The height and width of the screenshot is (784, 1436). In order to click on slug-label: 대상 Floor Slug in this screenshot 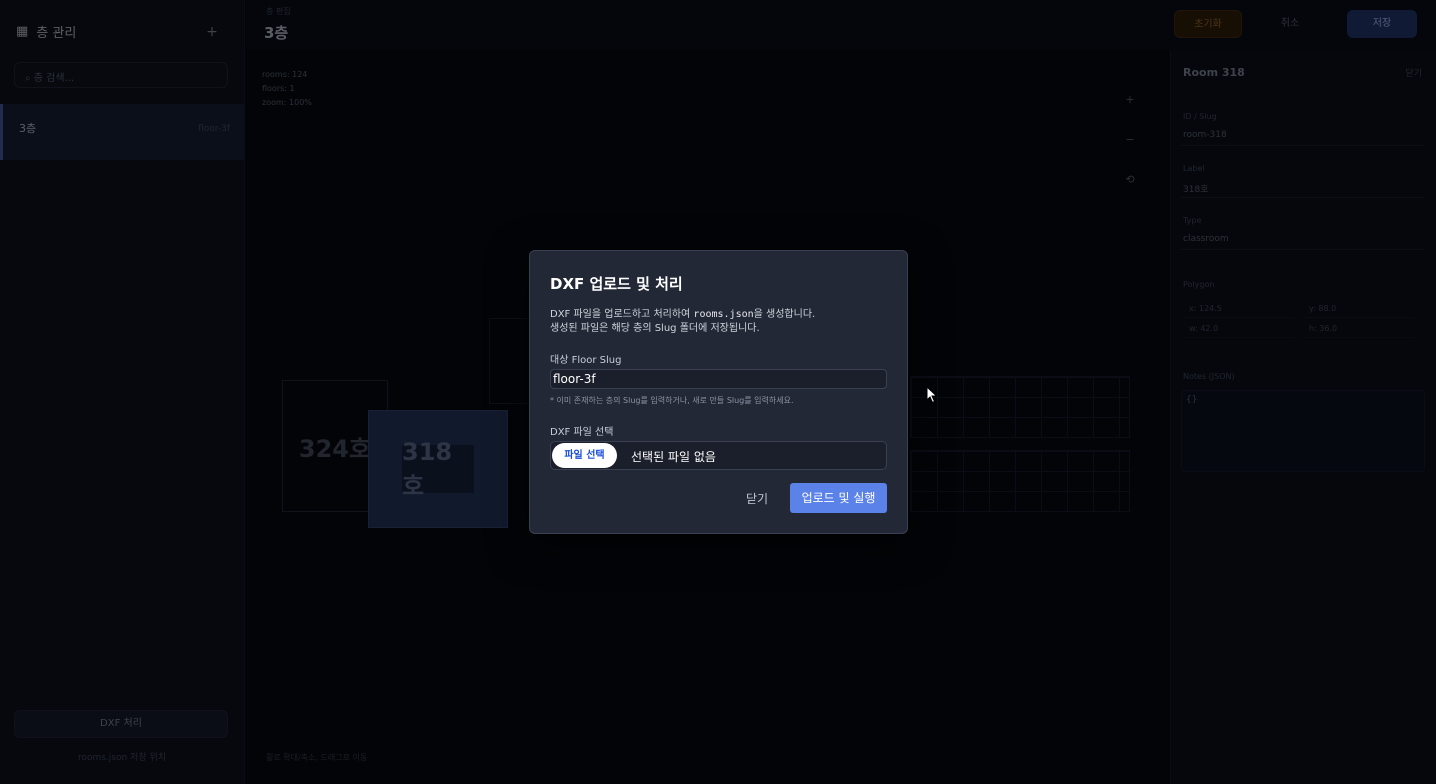, I will do `click(586, 360)`.